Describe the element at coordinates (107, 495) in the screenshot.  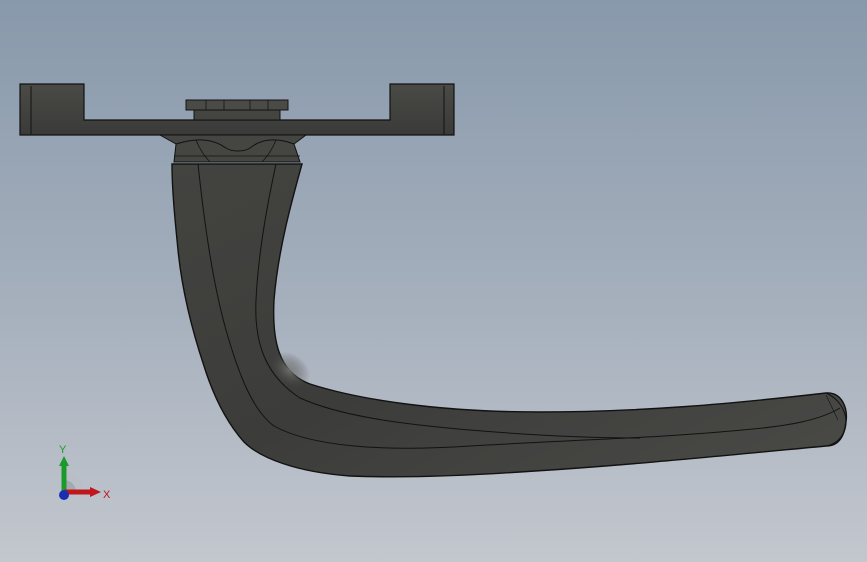
I see `x-axis-label: X` at that location.